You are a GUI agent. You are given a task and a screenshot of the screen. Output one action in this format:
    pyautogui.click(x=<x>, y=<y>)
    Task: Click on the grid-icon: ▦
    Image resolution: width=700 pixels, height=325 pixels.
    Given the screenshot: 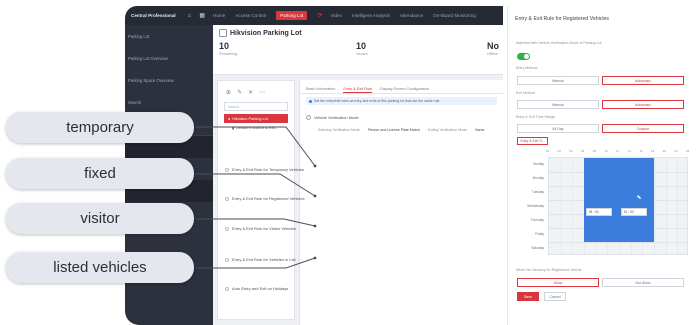 What is the action you would take?
    pyautogui.click(x=202, y=15)
    